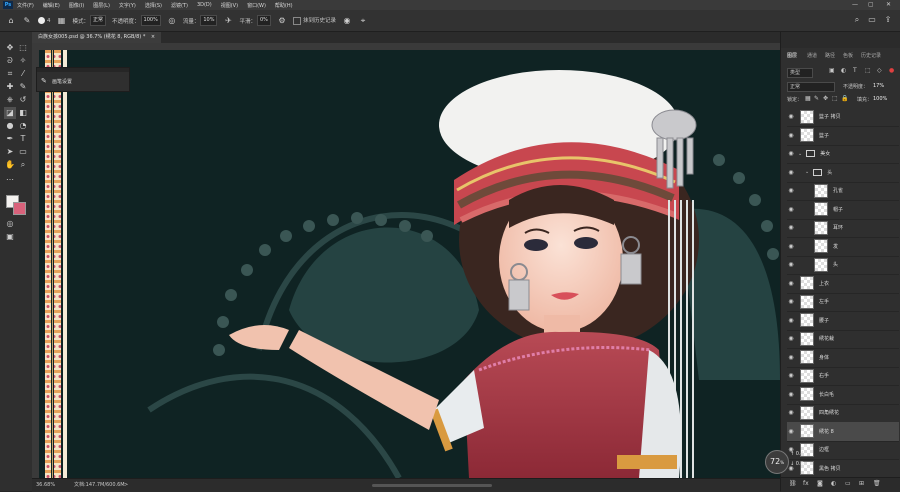 This screenshot has height=492, width=900. I want to click on layer-filter-select: 类型, so click(800, 73).